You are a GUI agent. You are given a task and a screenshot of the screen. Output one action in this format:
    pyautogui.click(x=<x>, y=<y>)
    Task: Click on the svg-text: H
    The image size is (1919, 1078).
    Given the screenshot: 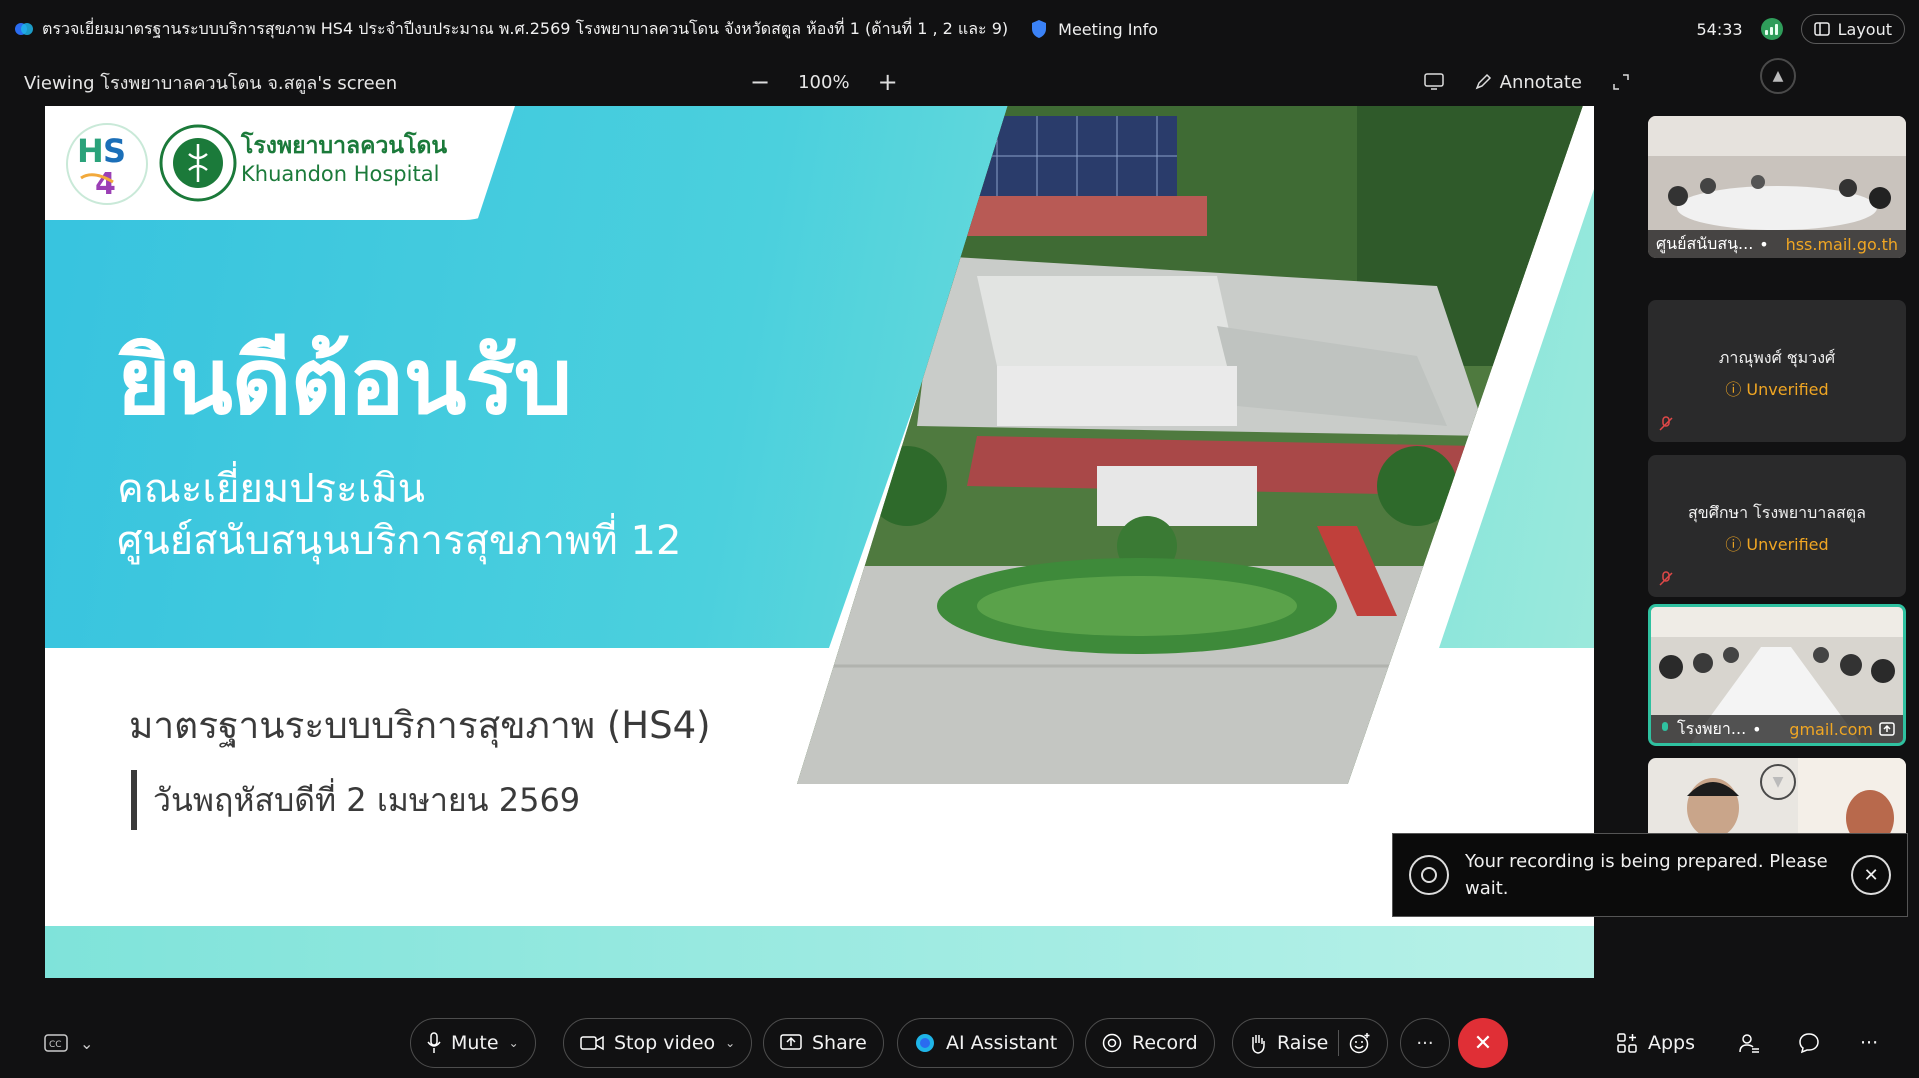 What is the action you would take?
    pyautogui.click(x=90, y=151)
    